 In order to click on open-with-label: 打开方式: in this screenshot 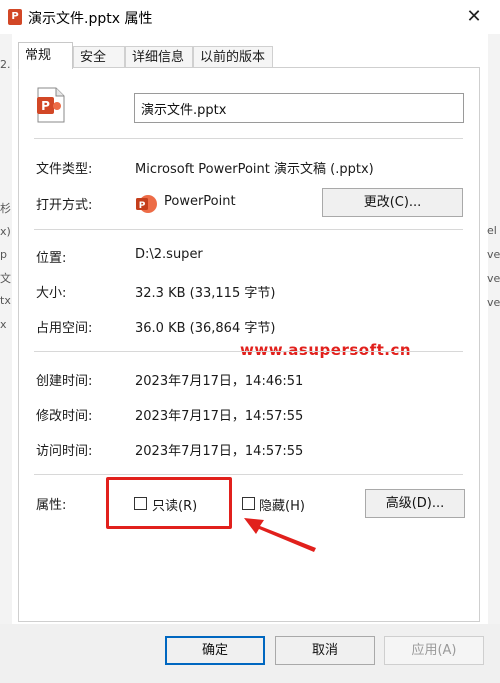, I will do `click(64, 205)`.